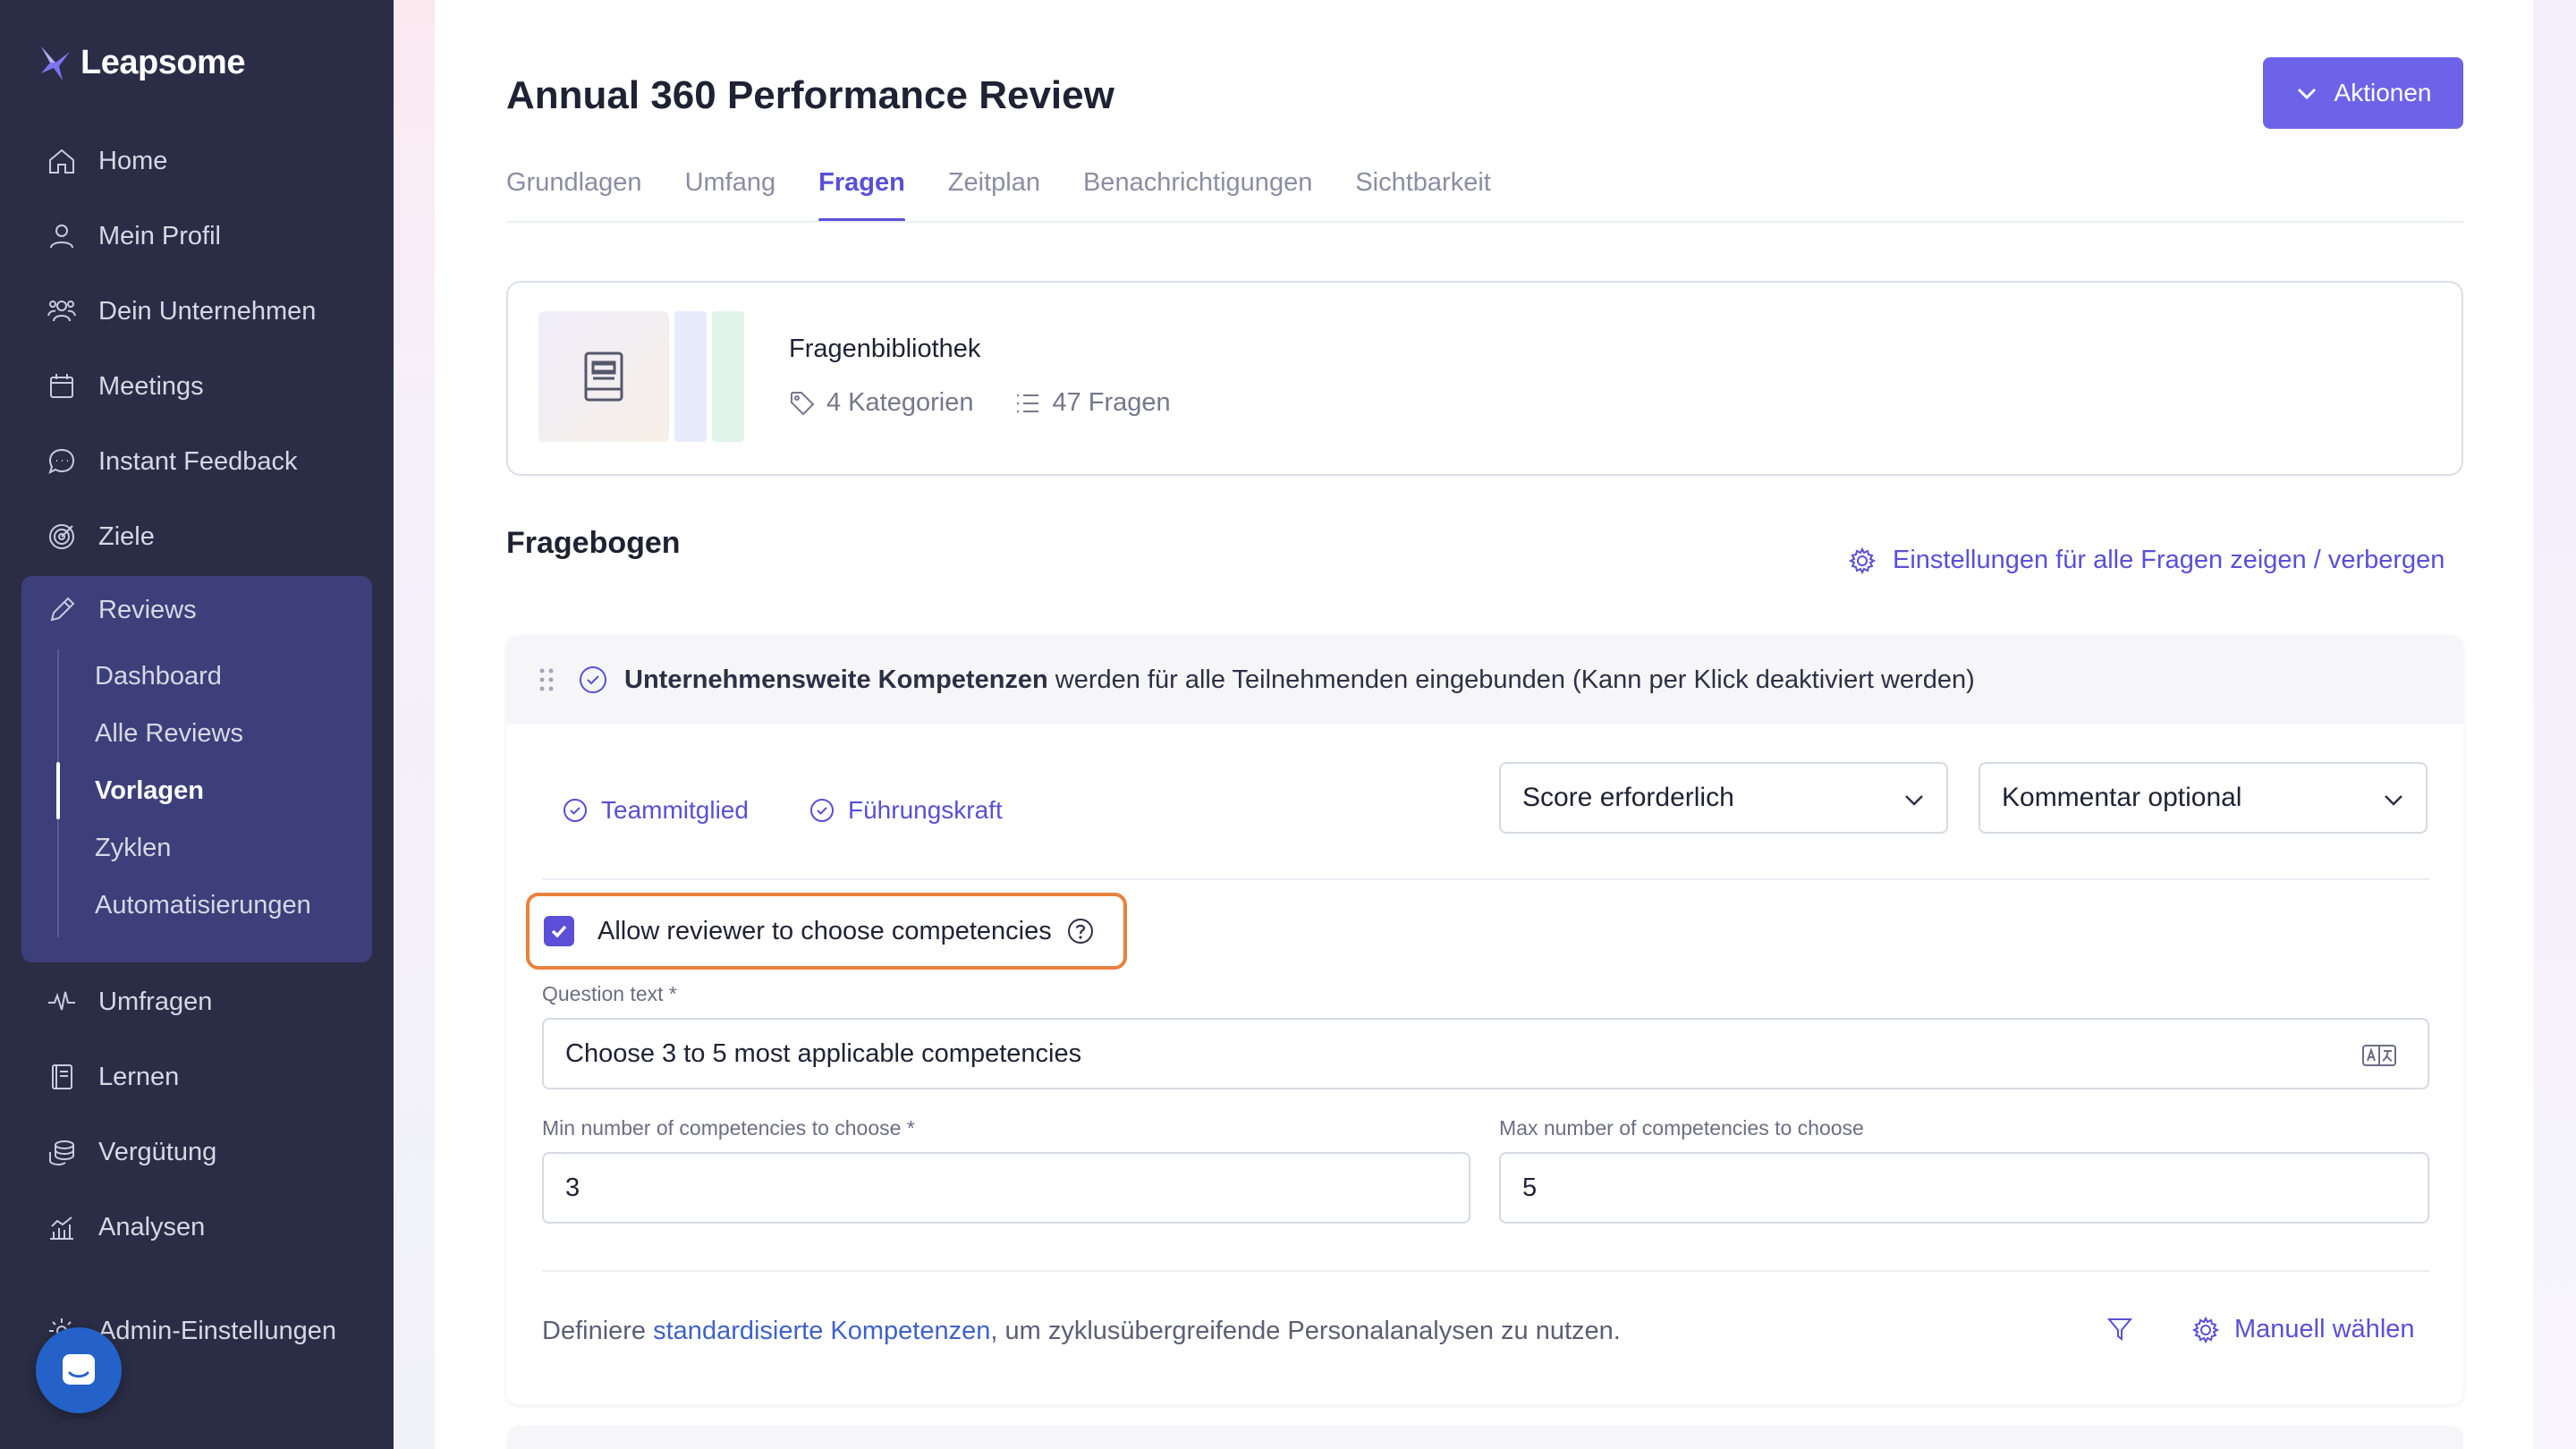 The height and width of the screenshot is (1449, 2576). Describe the element at coordinates (730, 195) in the screenshot. I see `tab-umfang: Umfang` at that location.